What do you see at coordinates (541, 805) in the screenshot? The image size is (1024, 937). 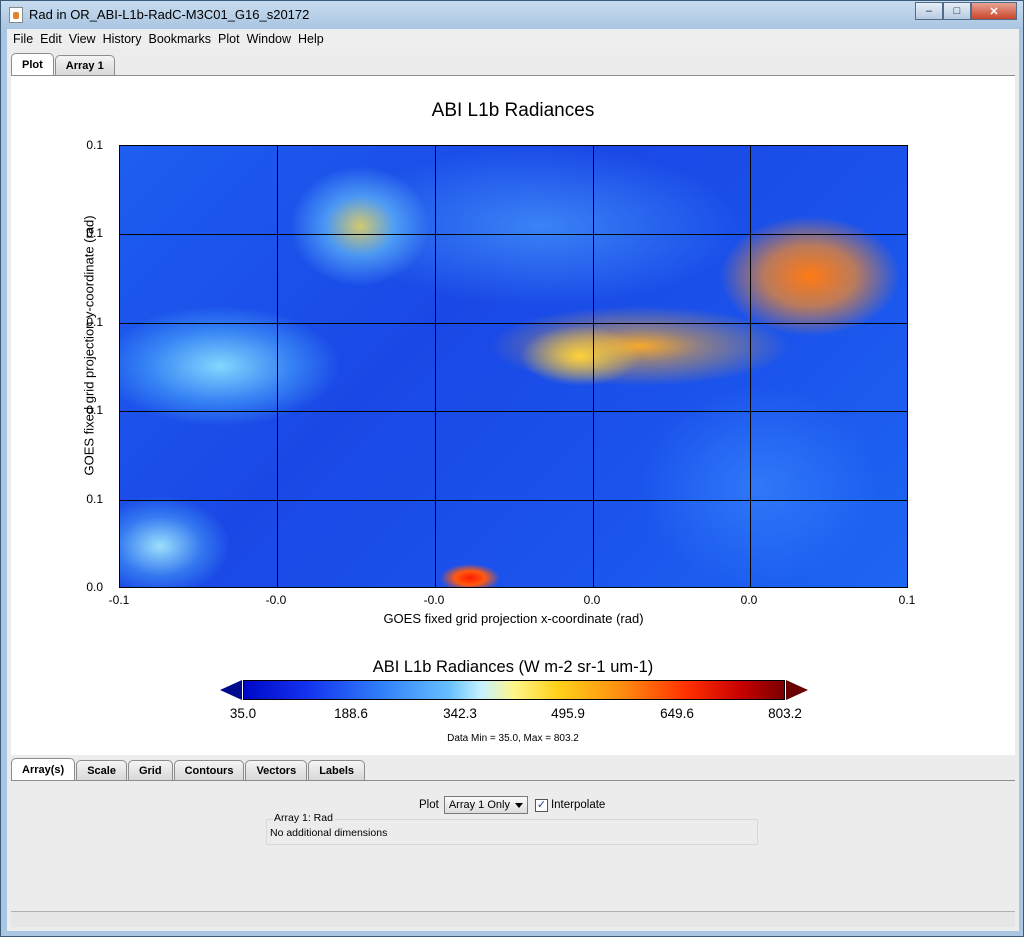 I see `interpolate-checkbox: ✓` at bounding box center [541, 805].